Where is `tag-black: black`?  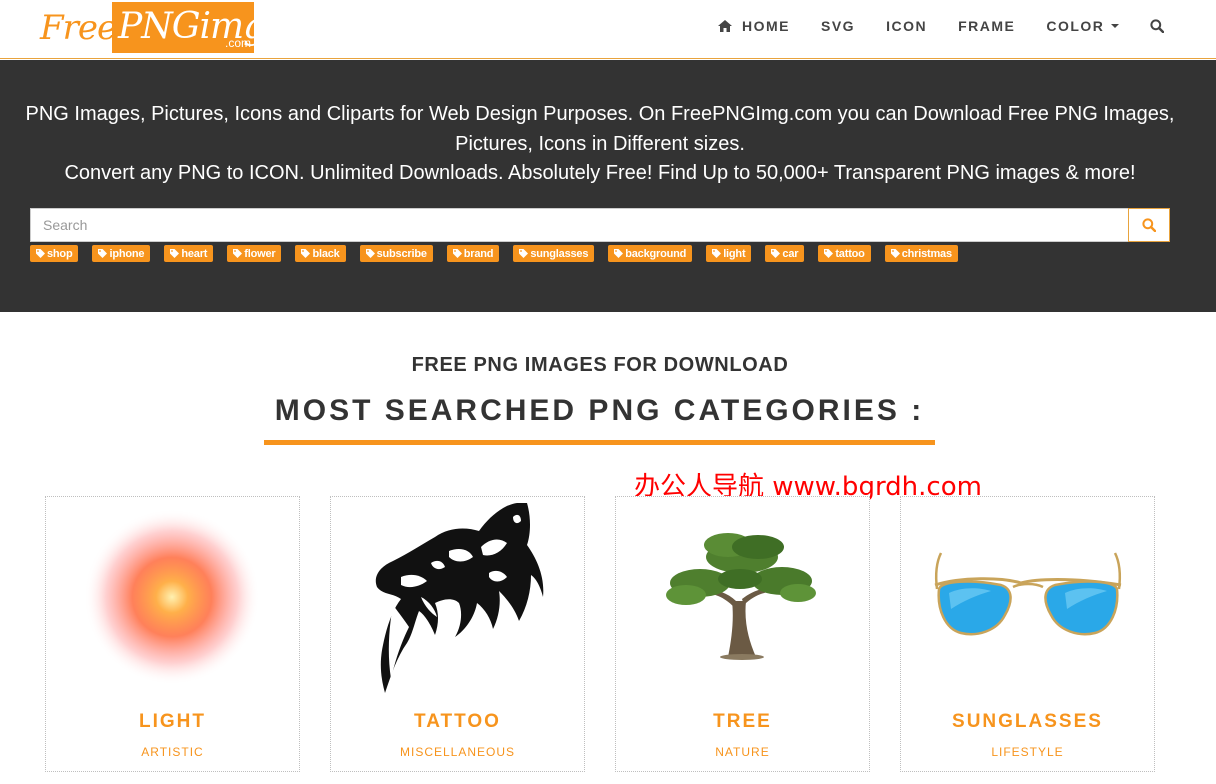
tag-black: black is located at coordinates (320, 253).